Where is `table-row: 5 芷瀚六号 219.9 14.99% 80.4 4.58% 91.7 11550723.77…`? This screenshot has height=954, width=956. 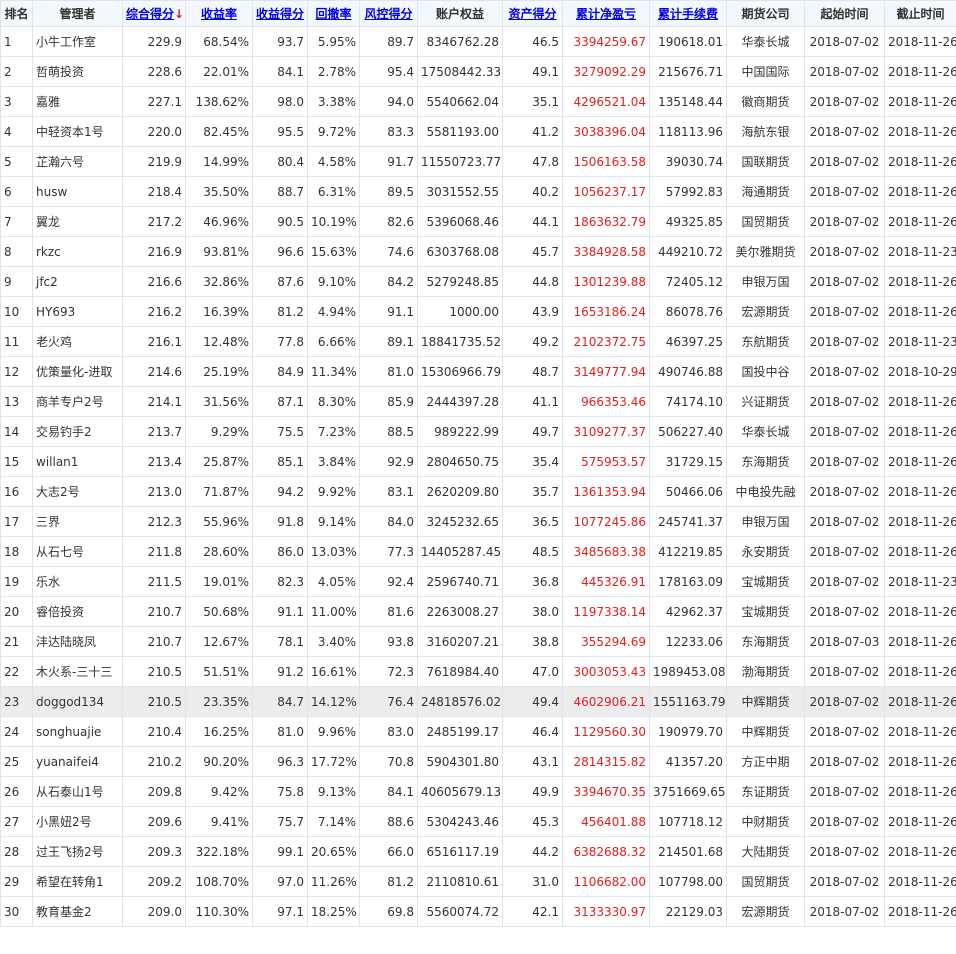 table-row: 5 芷瀚六号 219.9 14.99% 80.4 4.58% 91.7 11550723.77… is located at coordinates (478, 161).